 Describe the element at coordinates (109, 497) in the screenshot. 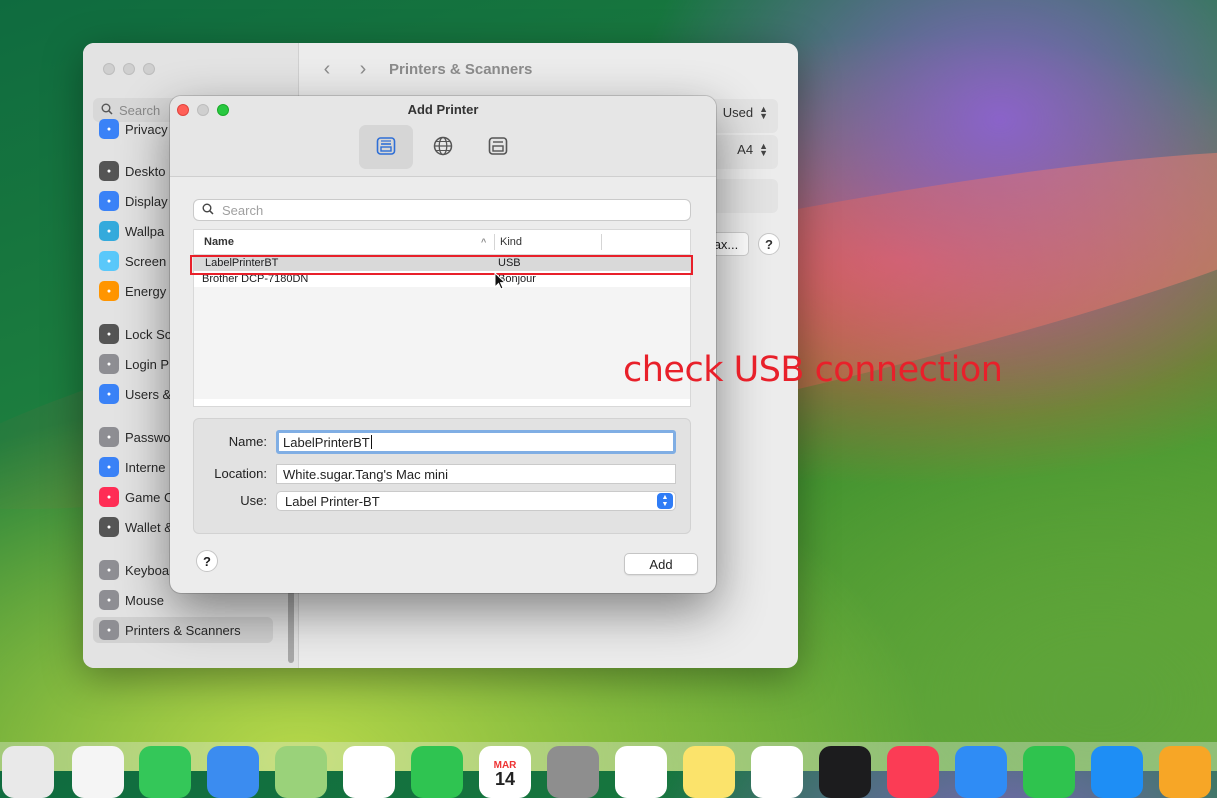

I see `gamecenter-icon: ●` at that location.